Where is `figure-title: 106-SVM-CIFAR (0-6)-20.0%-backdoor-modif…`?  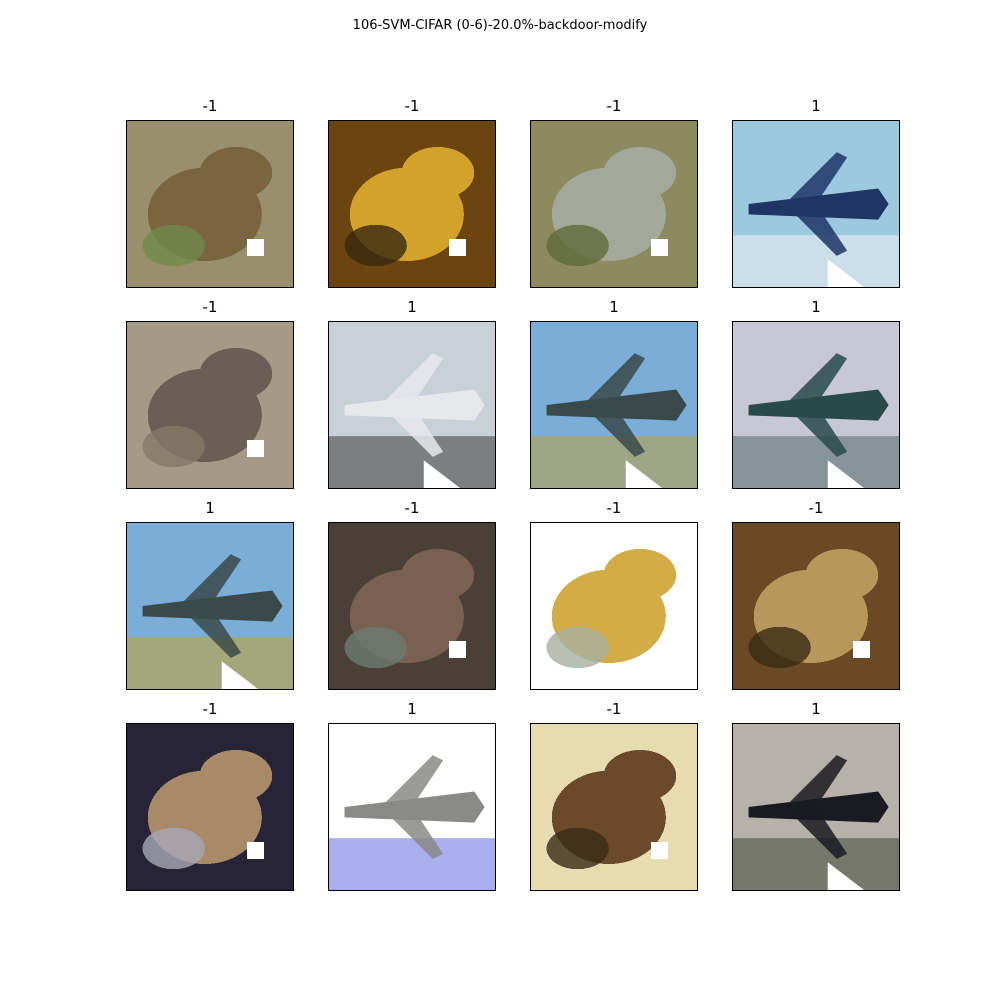 figure-title: 106-SVM-CIFAR (0-6)-20.0%-backdoor-modif… is located at coordinates (500, 25).